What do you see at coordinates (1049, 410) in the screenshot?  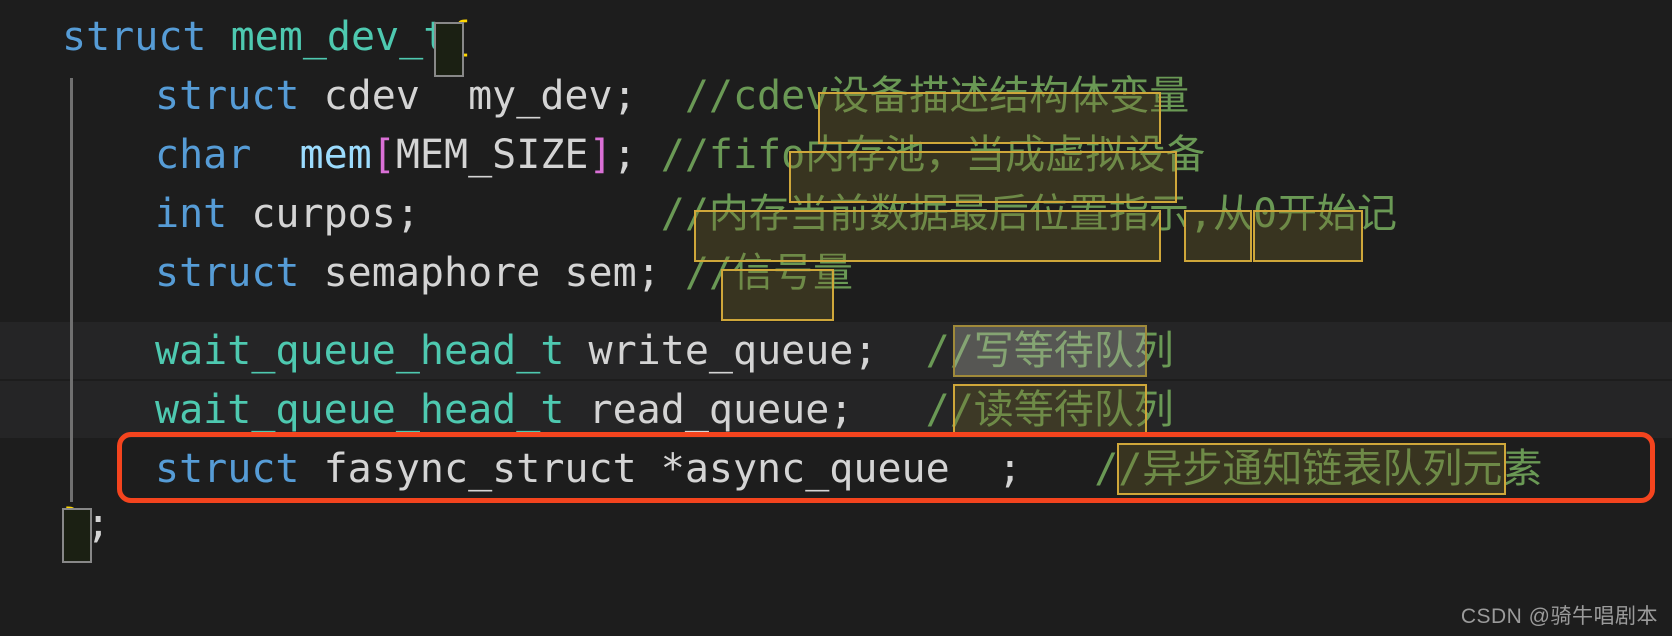 I see `code-token-cmt: //读等待队列` at bounding box center [1049, 410].